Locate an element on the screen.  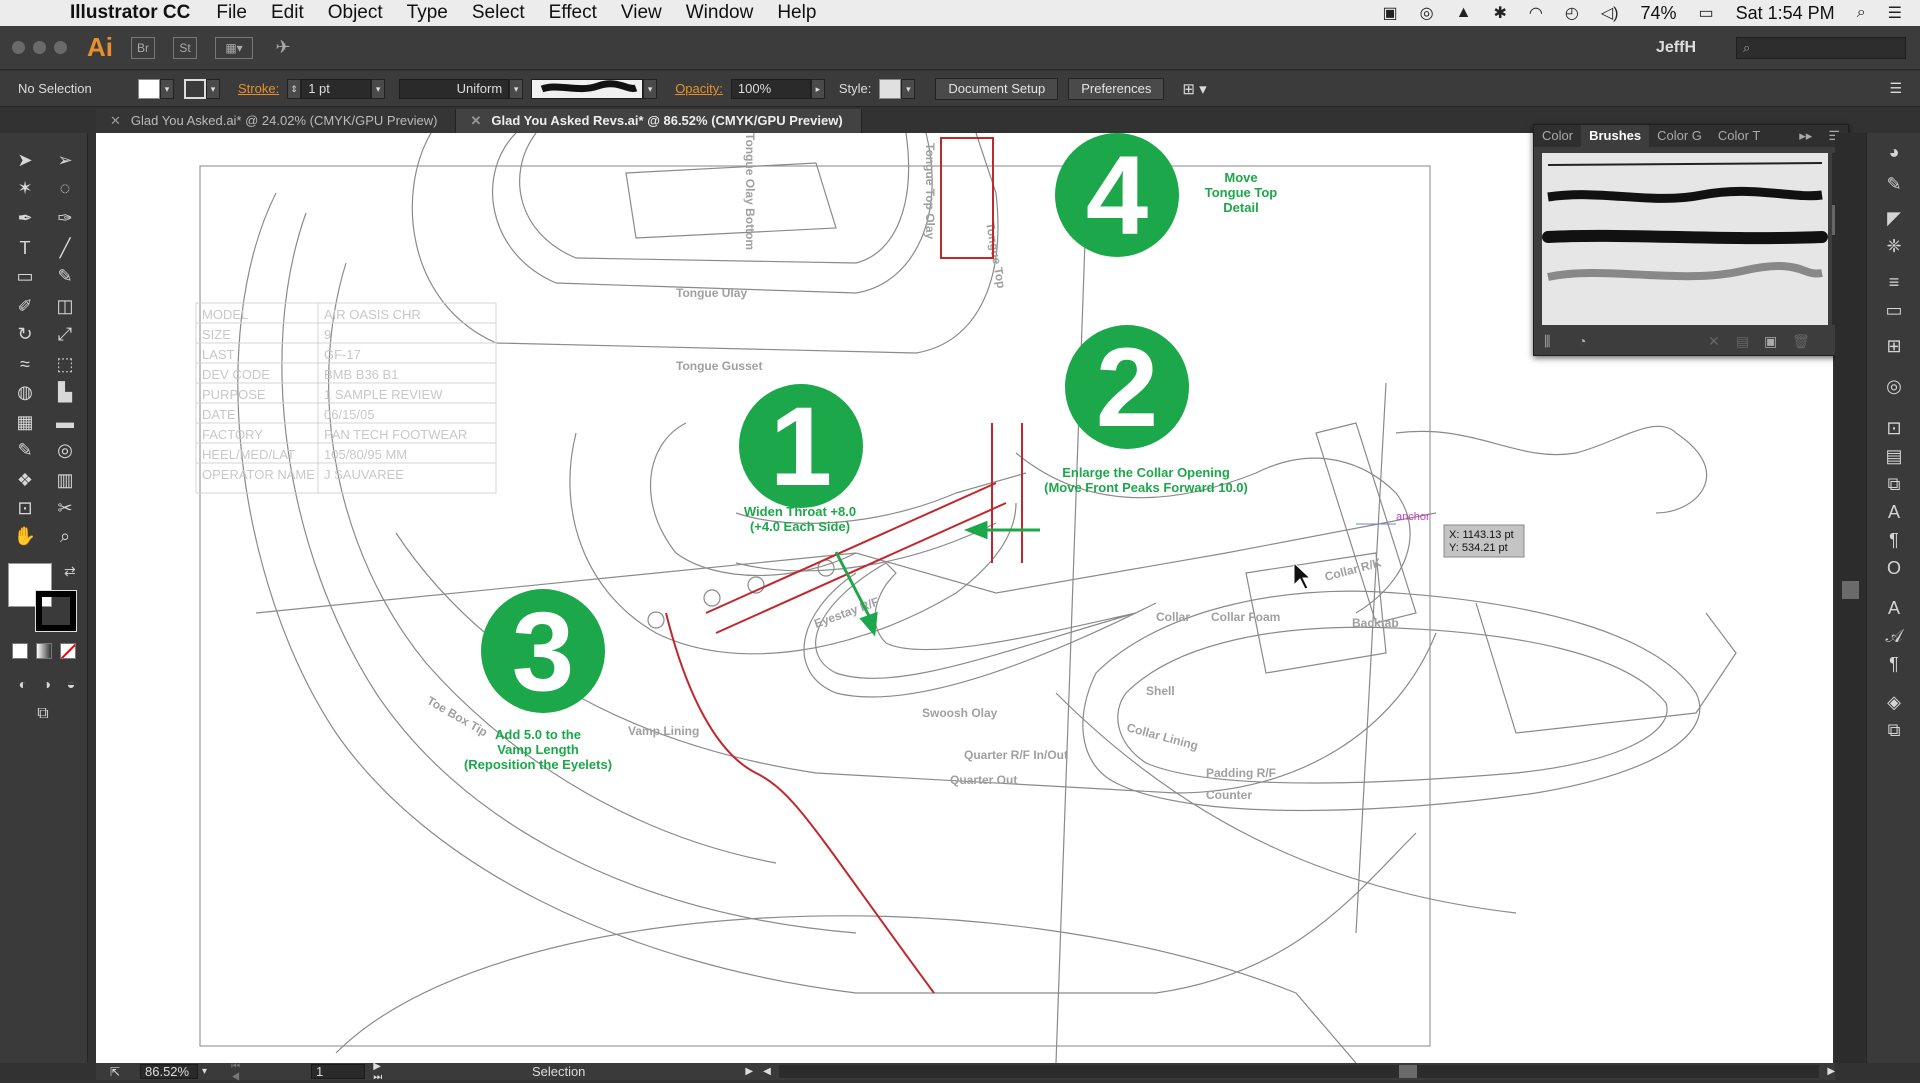
stroke-swatch is located at coordinates (195, 88).